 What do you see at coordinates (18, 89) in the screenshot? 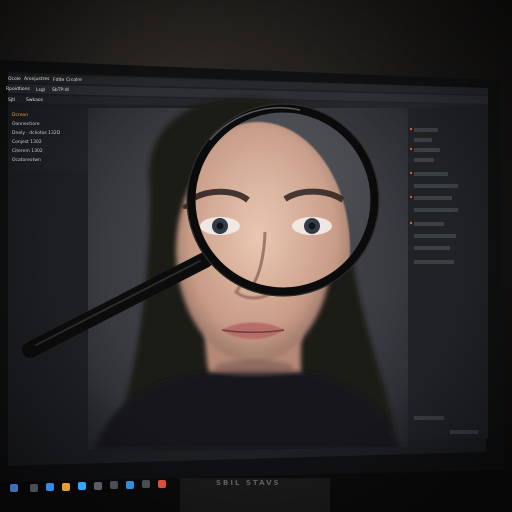
I see `toolbar-item-1: Rpoidtions` at bounding box center [18, 89].